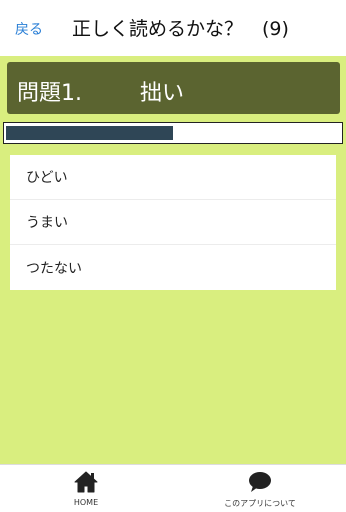  I want to click on home-icon, so click(86, 482).